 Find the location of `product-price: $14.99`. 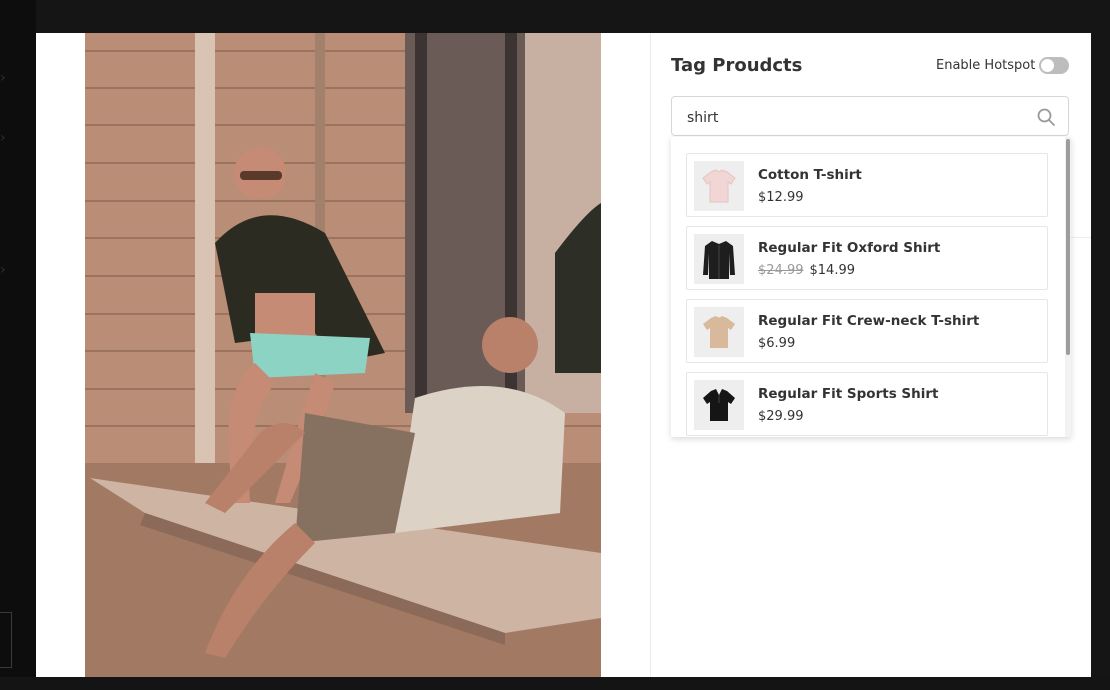

product-price: $14.99 is located at coordinates (832, 270).